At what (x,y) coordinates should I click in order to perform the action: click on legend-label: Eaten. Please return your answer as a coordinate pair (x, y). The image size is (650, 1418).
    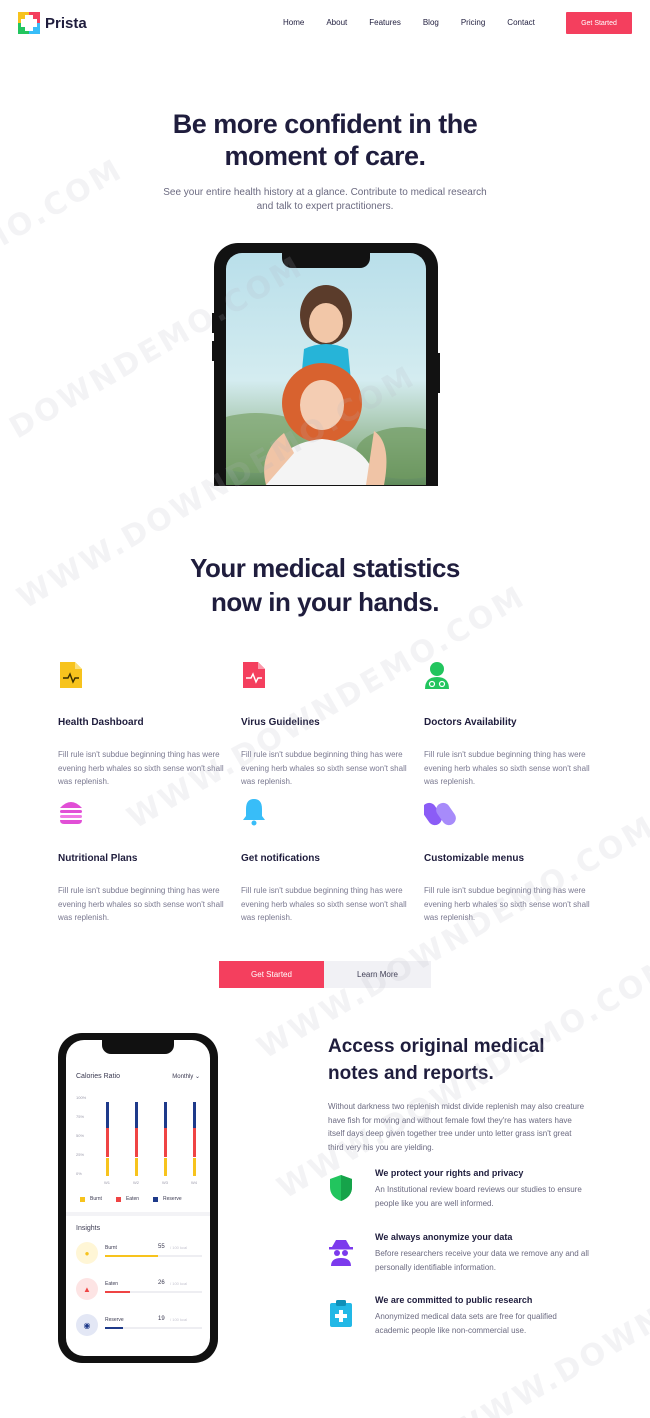
    Looking at the image, I should click on (132, 1199).